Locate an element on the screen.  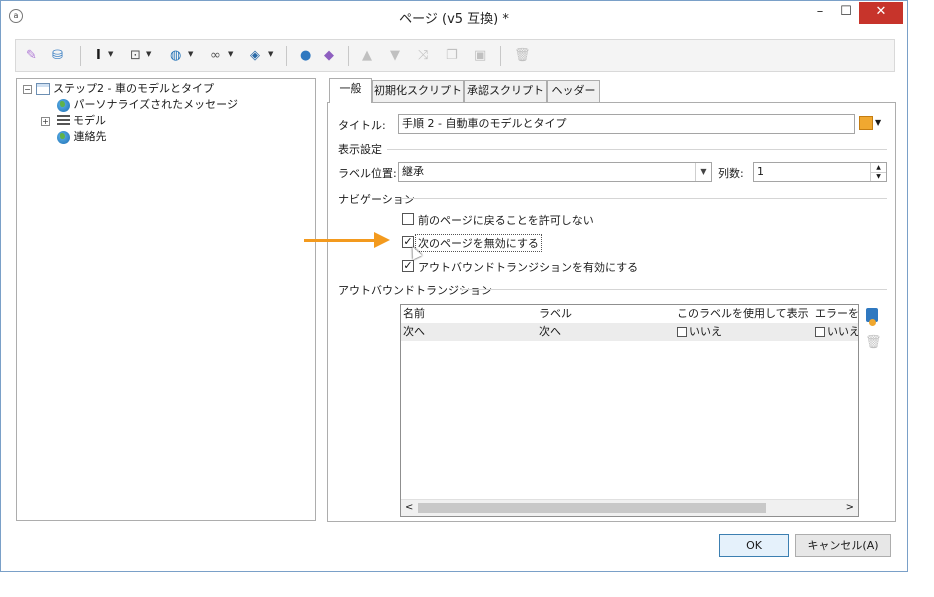
toolbar: ✎ ⛁ I ▼ ⊡ ▼ ◍ ▼ ∞ ▼ ◈ ▼ ● ◆ ▲ ▼ ⤨ ❐ ▣ 🗑 is located at coordinates (455, 55).